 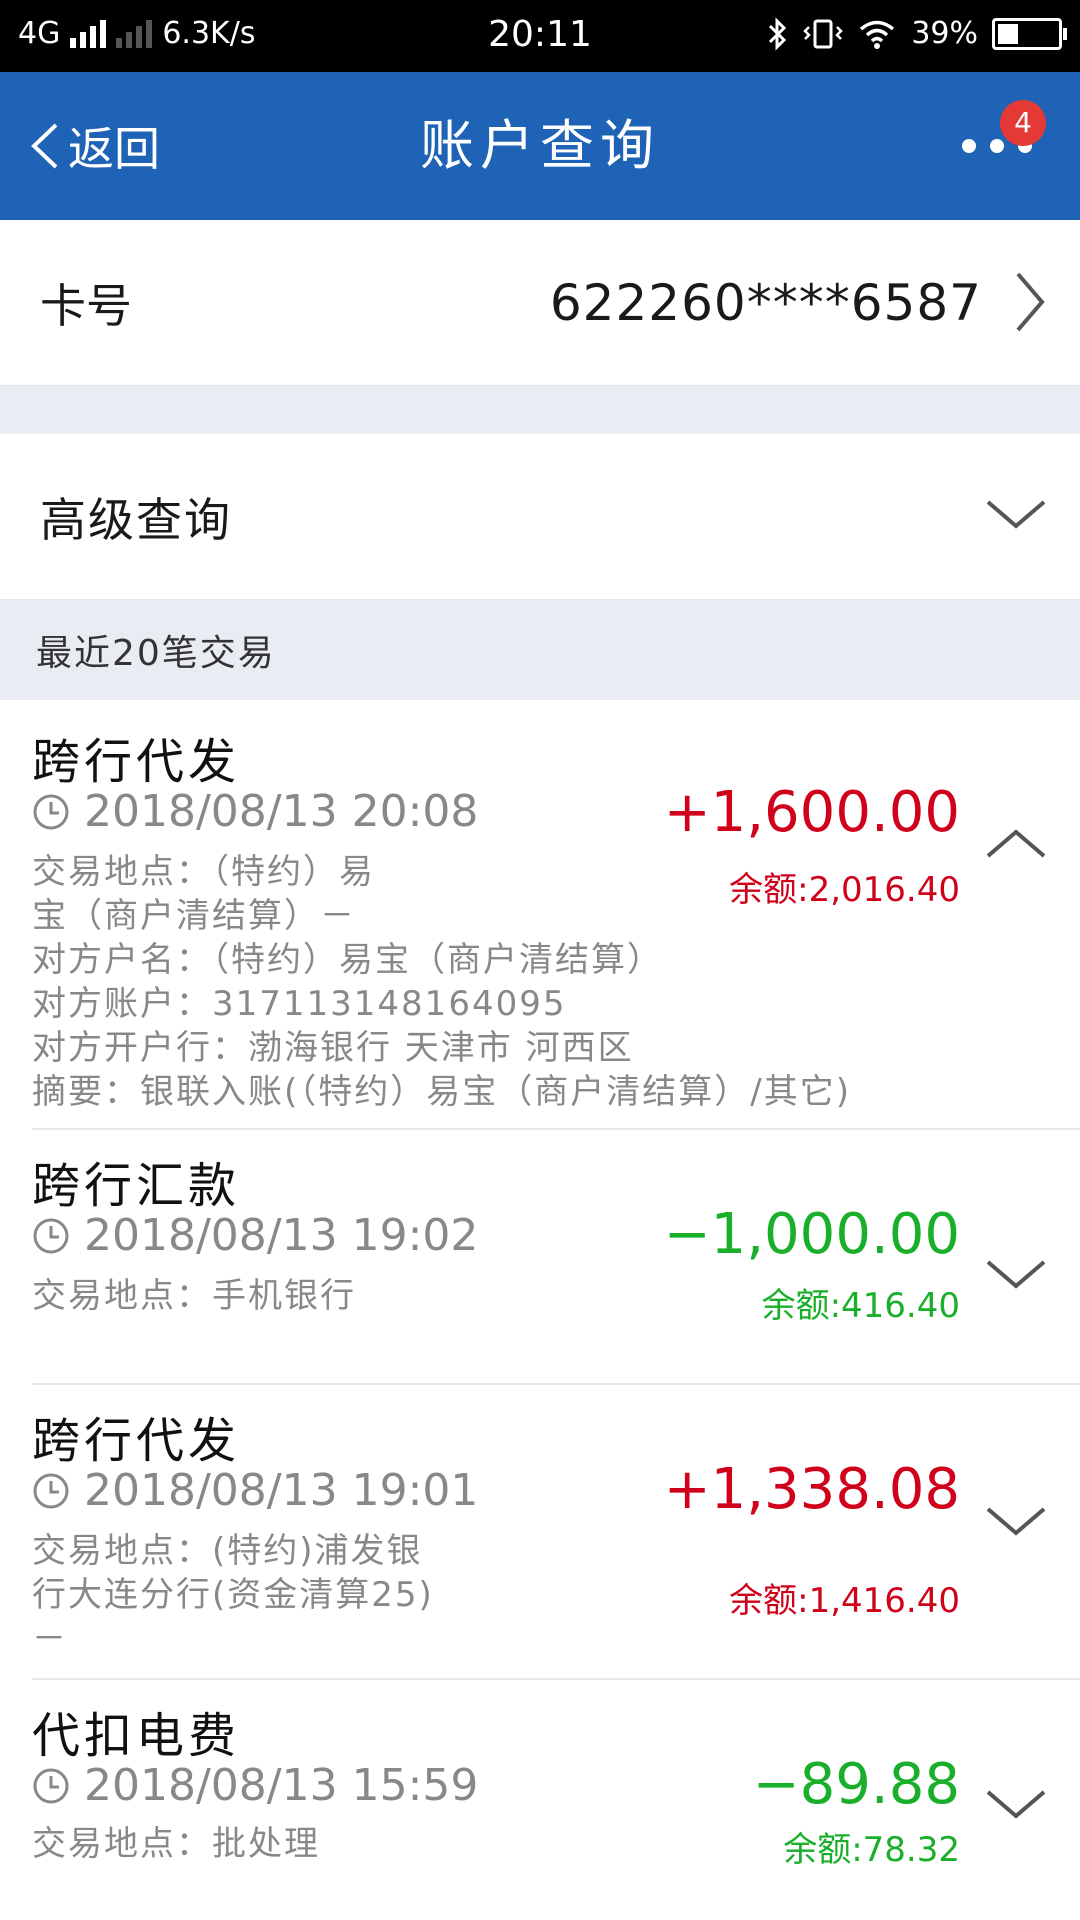 I want to click on battery-icon, so click(x=1029, y=33).